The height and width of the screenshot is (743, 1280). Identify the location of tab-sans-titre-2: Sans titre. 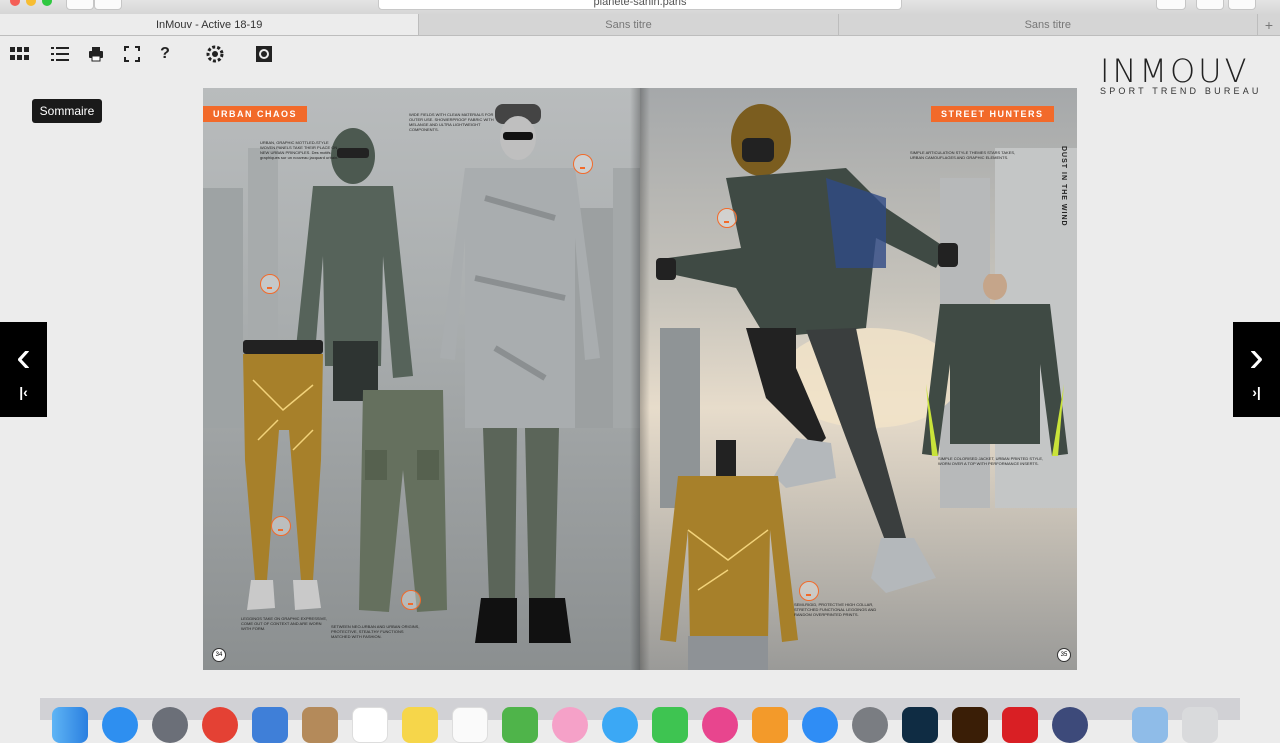
(1048, 24).